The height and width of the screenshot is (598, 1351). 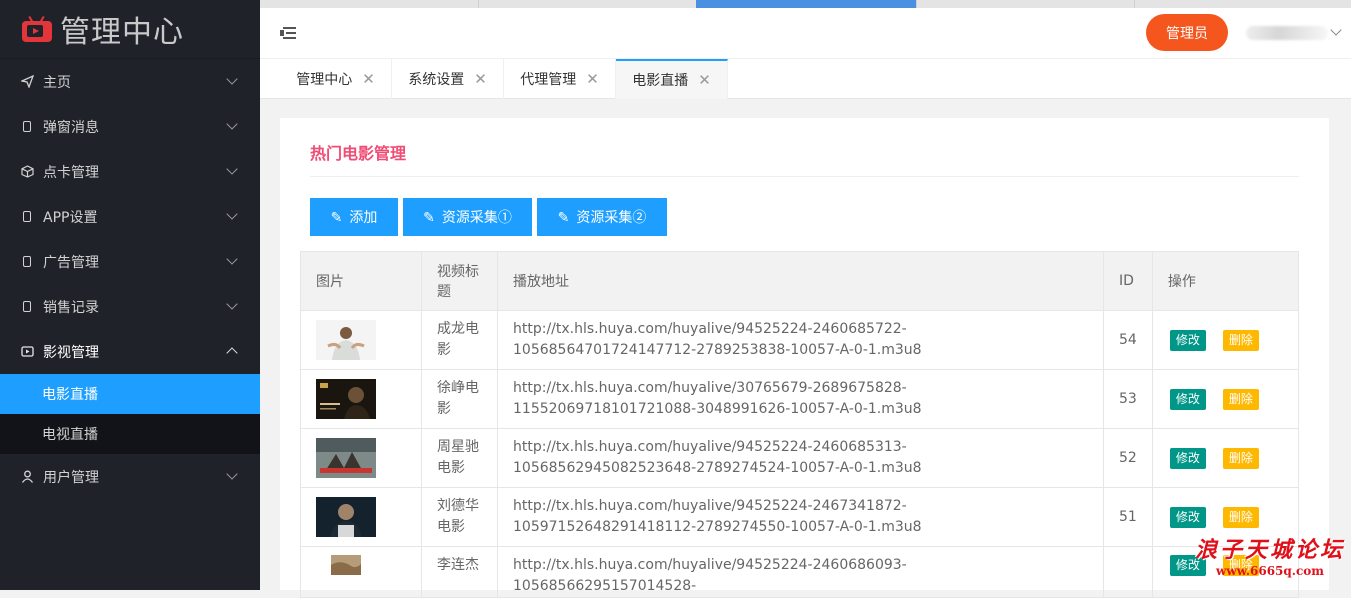 I want to click on tab-label: 系统设置, so click(x=436, y=80).